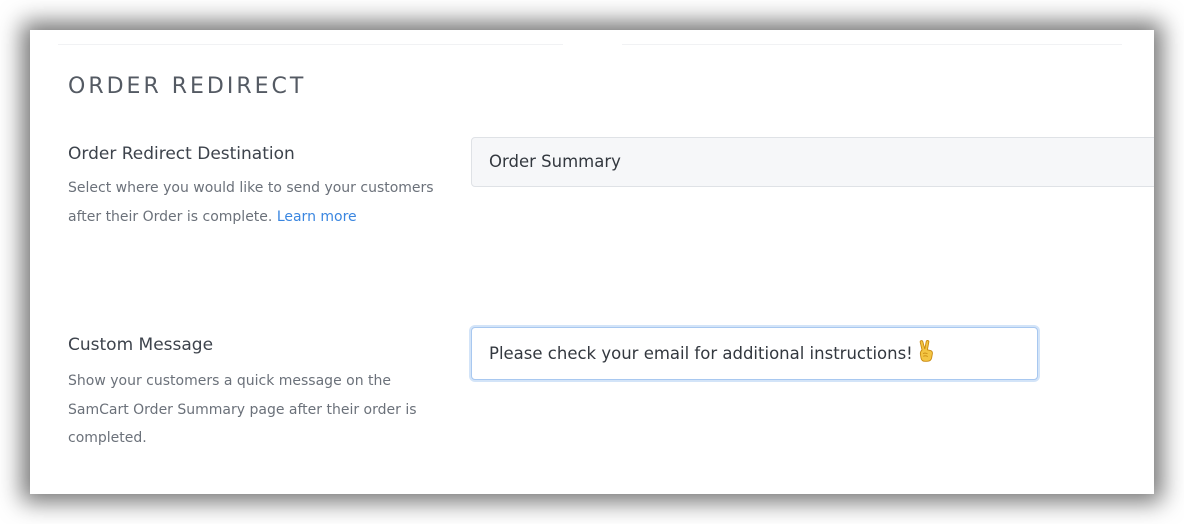  I want to click on redirect-destination-label: Order Redirect Destination, so click(181, 154).